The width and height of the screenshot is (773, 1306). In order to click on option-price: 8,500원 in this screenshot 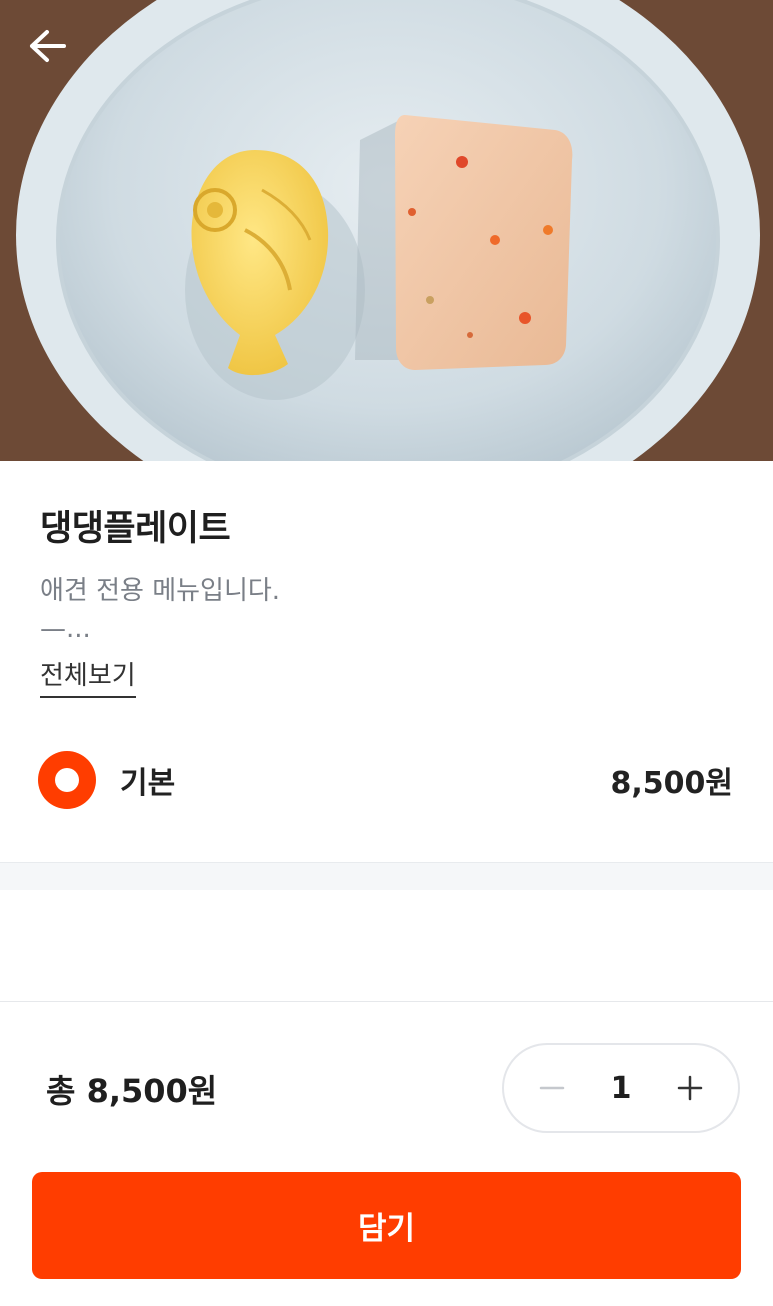, I will do `click(672, 783)`.